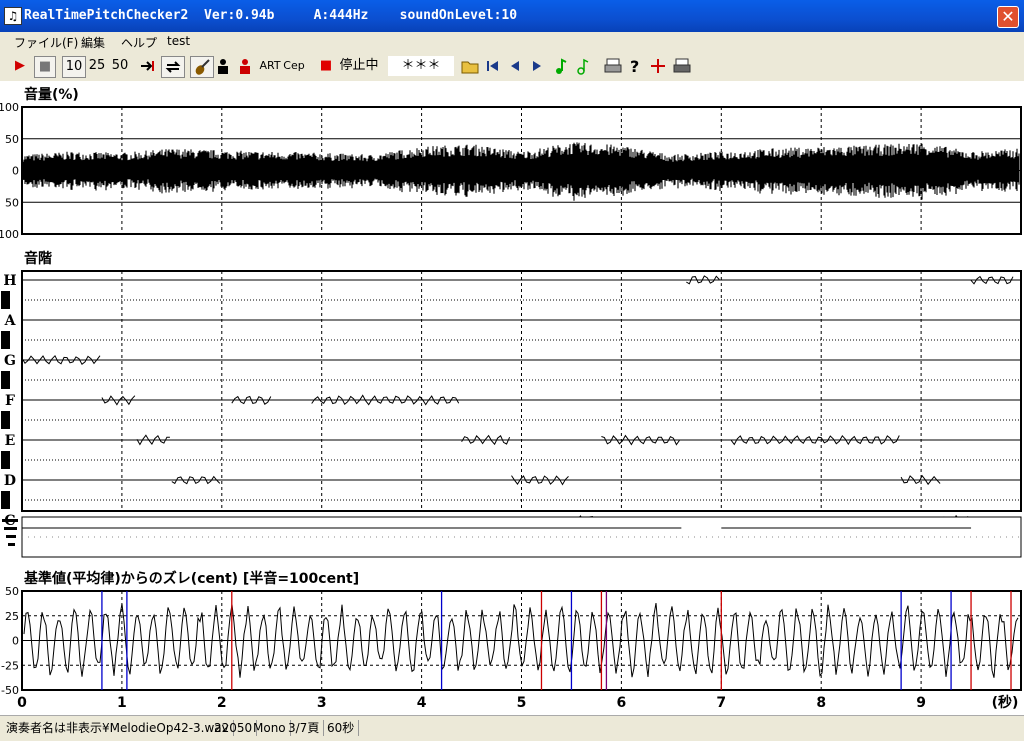 Image resolution: width=1024 pixels, height=741 pixels. I want to click on time-axis: 0 1 2 3 4 5 6 7 8 9 (秒), so click(517, 702).